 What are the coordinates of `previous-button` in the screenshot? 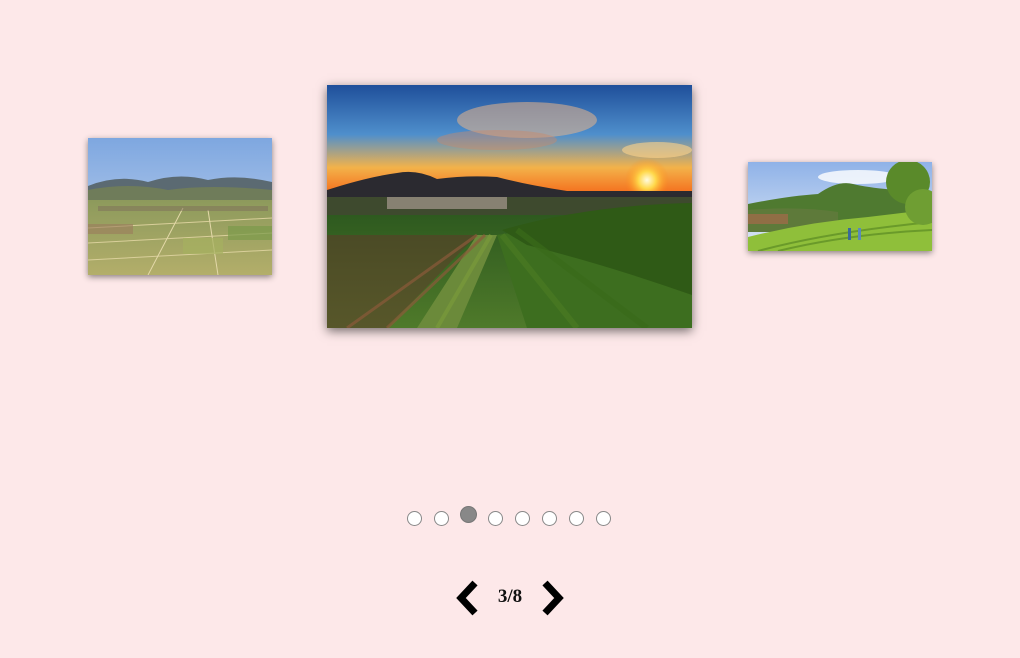 It's located at (467, 598).